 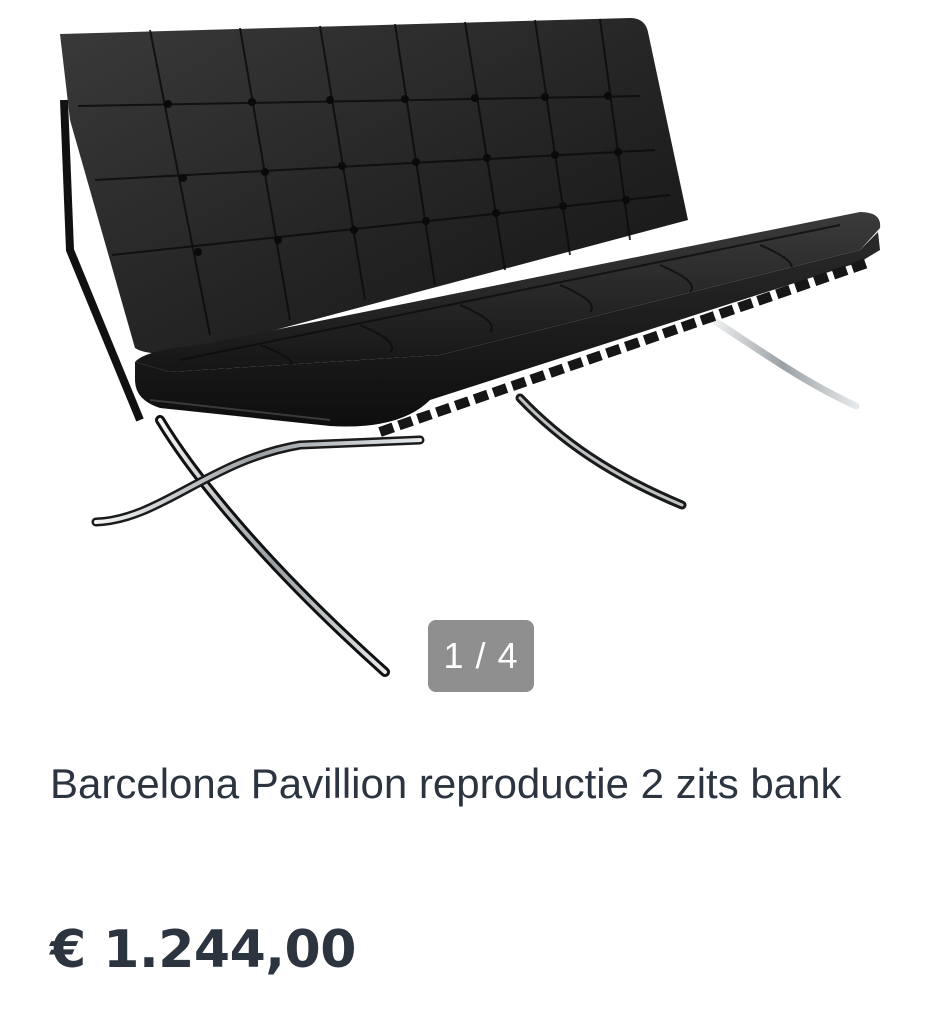 I want to click on image-counter-badge: 1 / 4, so click(x=481, y=656).